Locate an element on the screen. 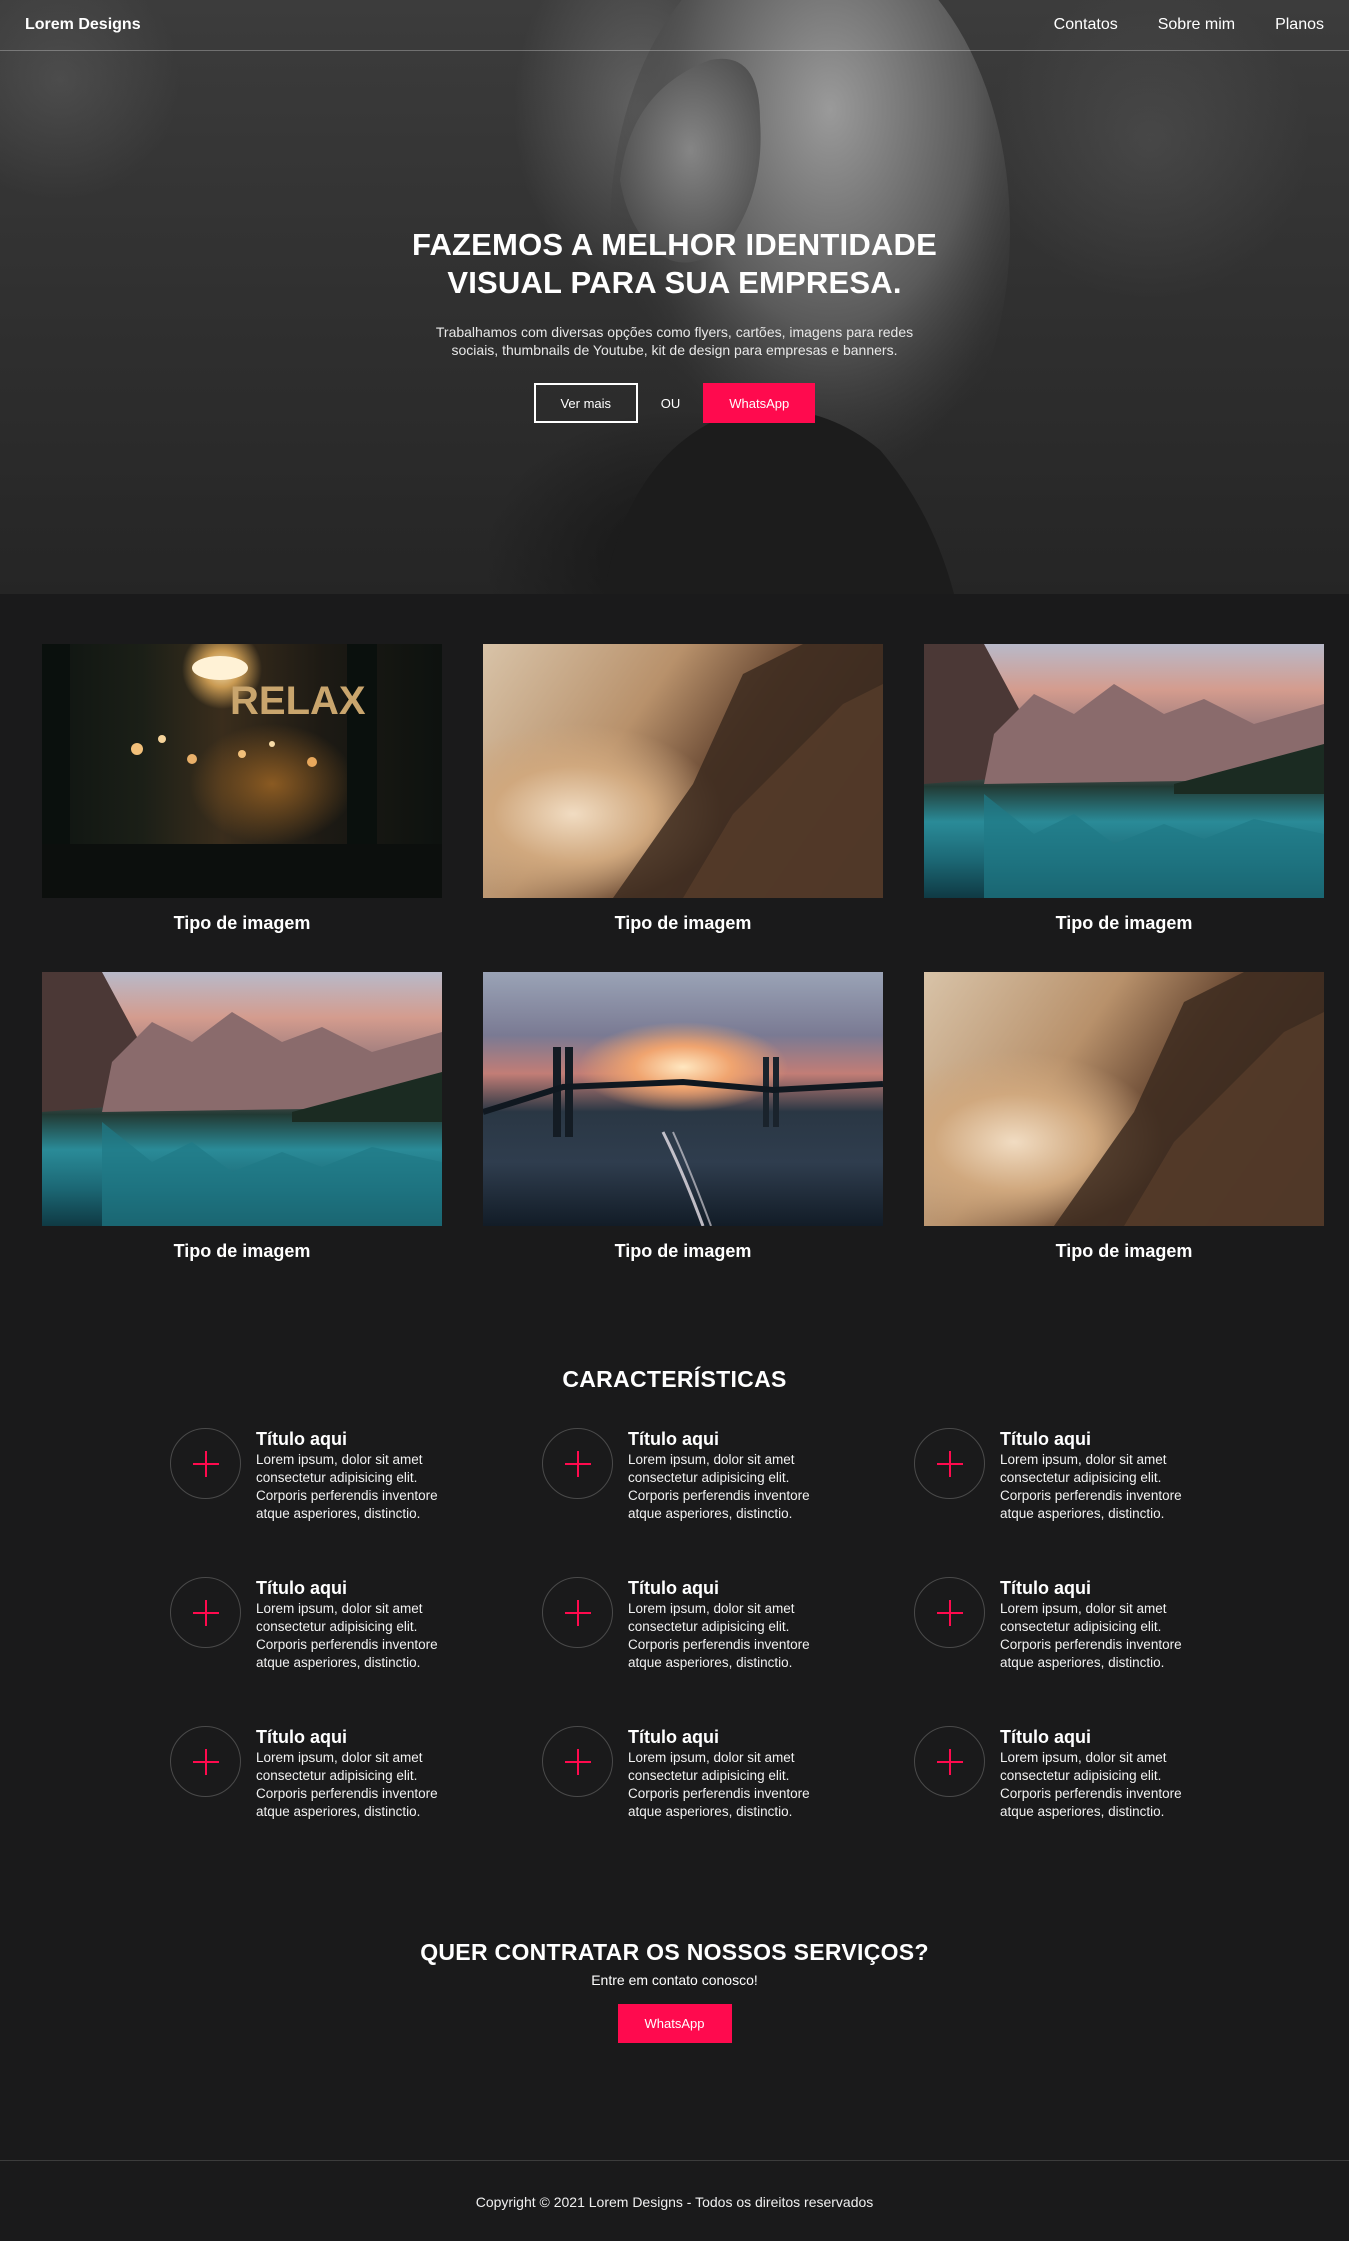  bar-scene-illustration: RELAX is located at coordinates (242, 771).